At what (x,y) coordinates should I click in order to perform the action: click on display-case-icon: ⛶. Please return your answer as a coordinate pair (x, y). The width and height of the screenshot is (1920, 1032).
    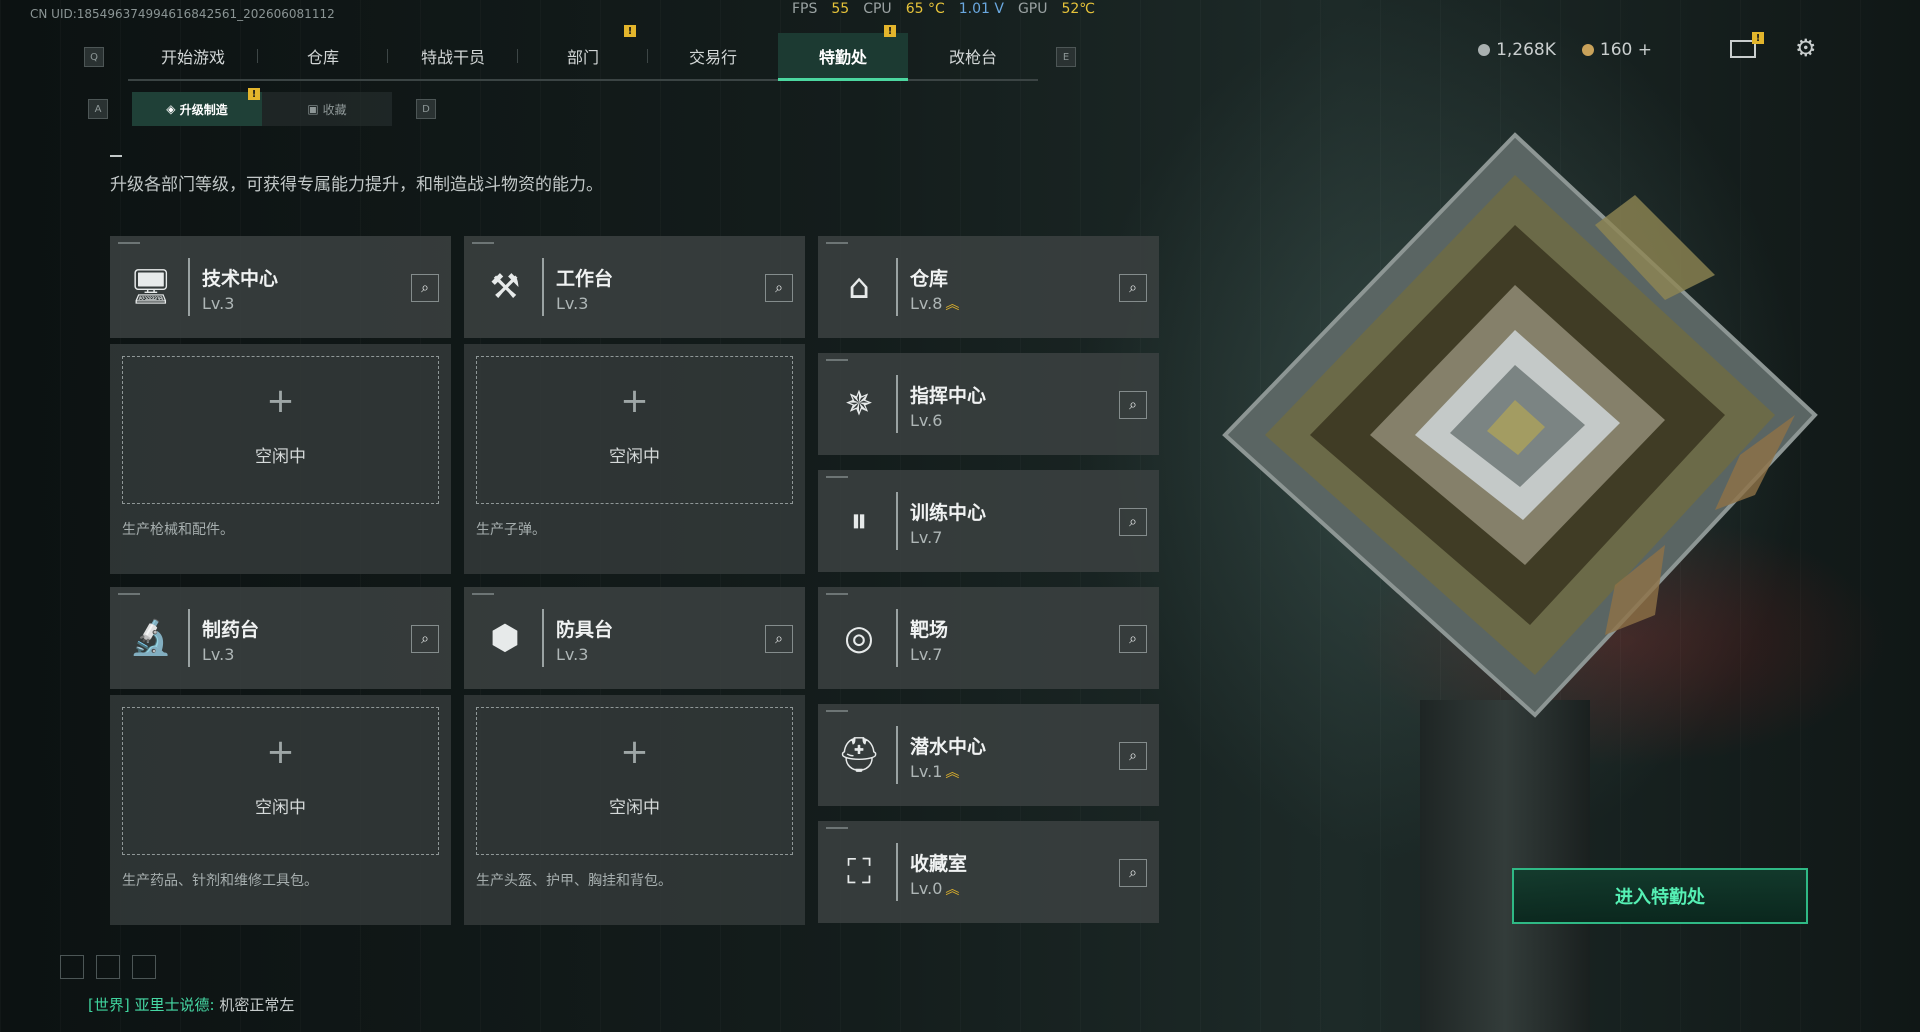
    Looking at the image, I should click on (859, 872).